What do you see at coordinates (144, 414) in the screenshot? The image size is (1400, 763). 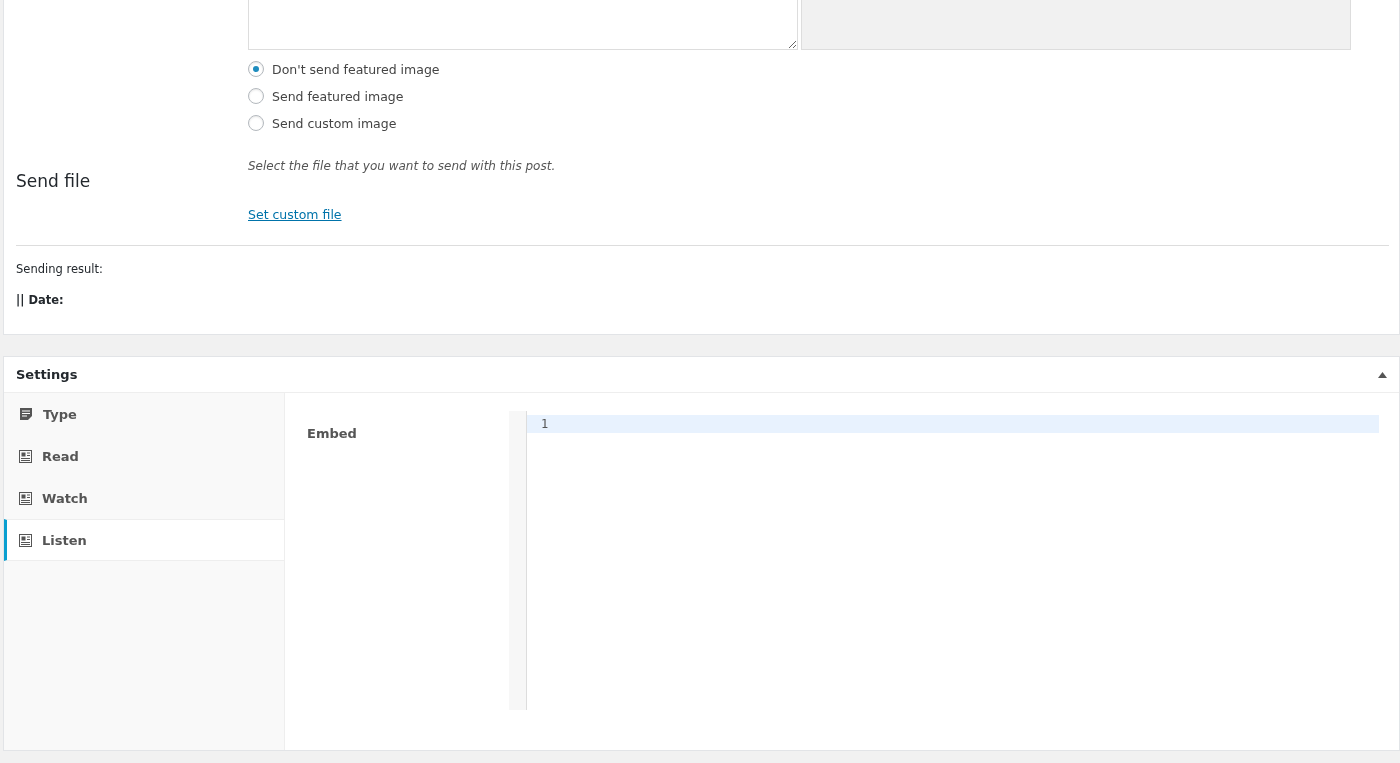 I see `settings-tab: Type` at bounding box center [144, 414].